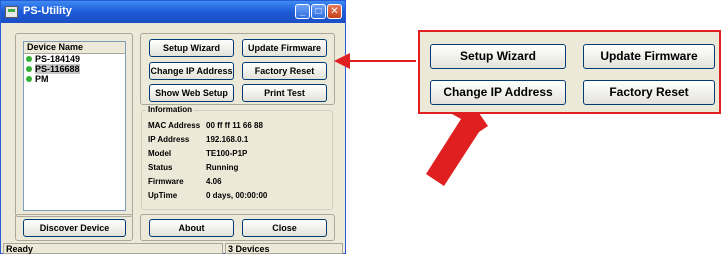 The image size is (723, 254). Describe the element at coordinates (649, 92) in the screenshot. I see `callout-factory-reset-button: Factory Reset` at that location.